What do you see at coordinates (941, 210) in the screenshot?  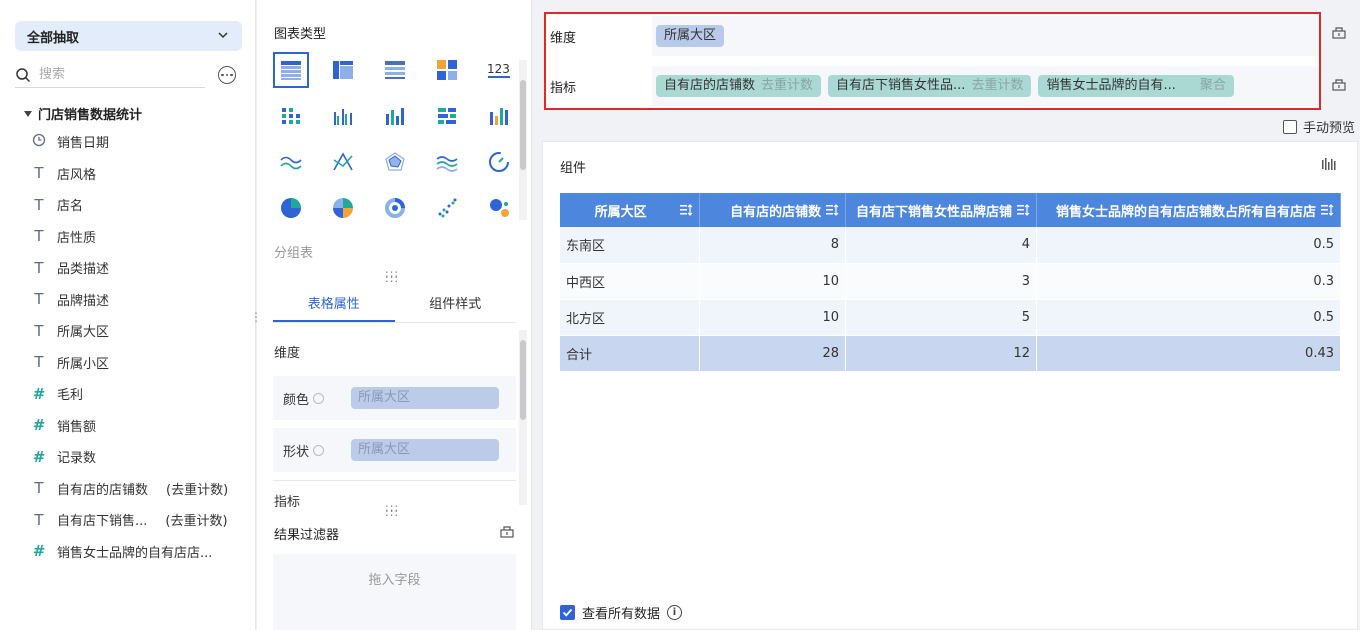 I see `column-header: 自有店下销售女性品牌店铺` at bounding box center [941, 210].